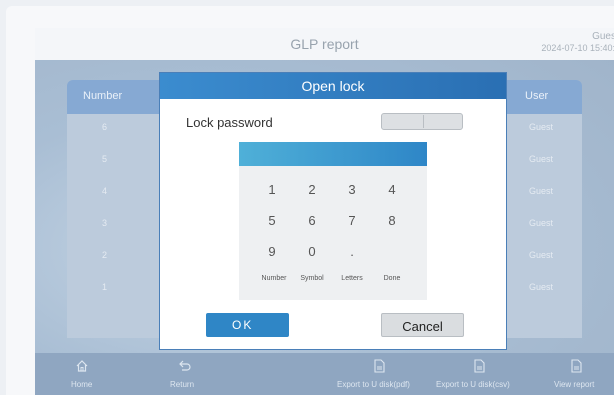 This screenshot has width=614, height=395. What do you see at coordinates (105, 191) in the screenshot?
I see `row-number: 4` at bounding box center [105, 191].